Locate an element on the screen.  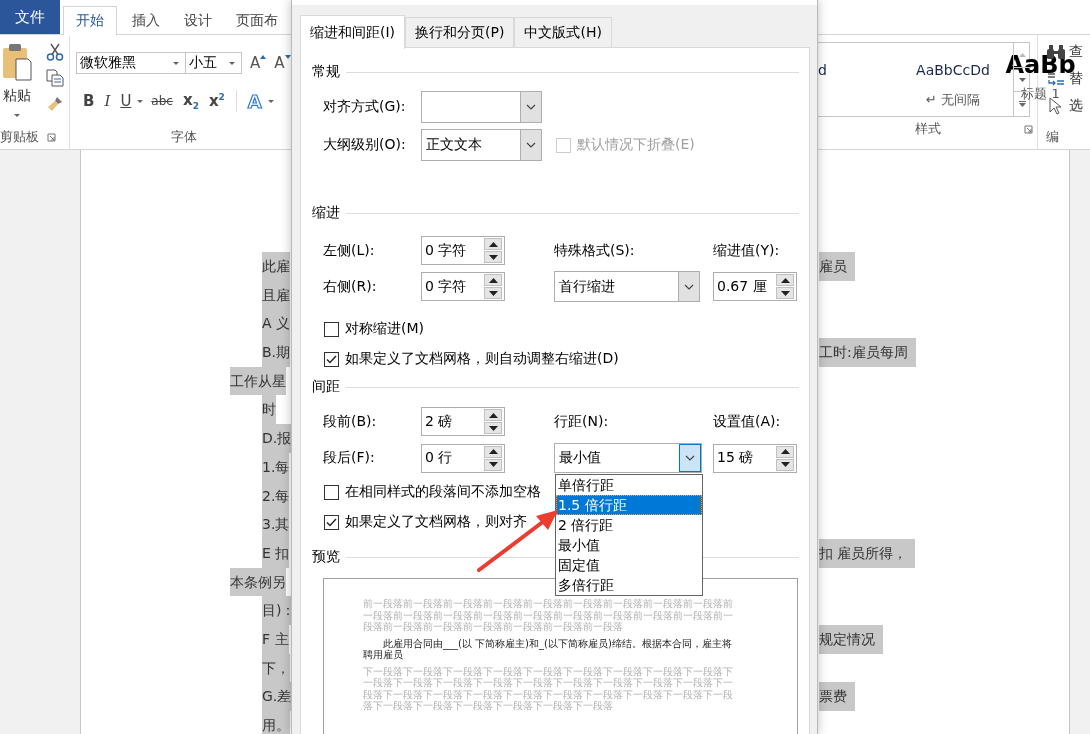
copy-icon is located at coordinates (55, 78).